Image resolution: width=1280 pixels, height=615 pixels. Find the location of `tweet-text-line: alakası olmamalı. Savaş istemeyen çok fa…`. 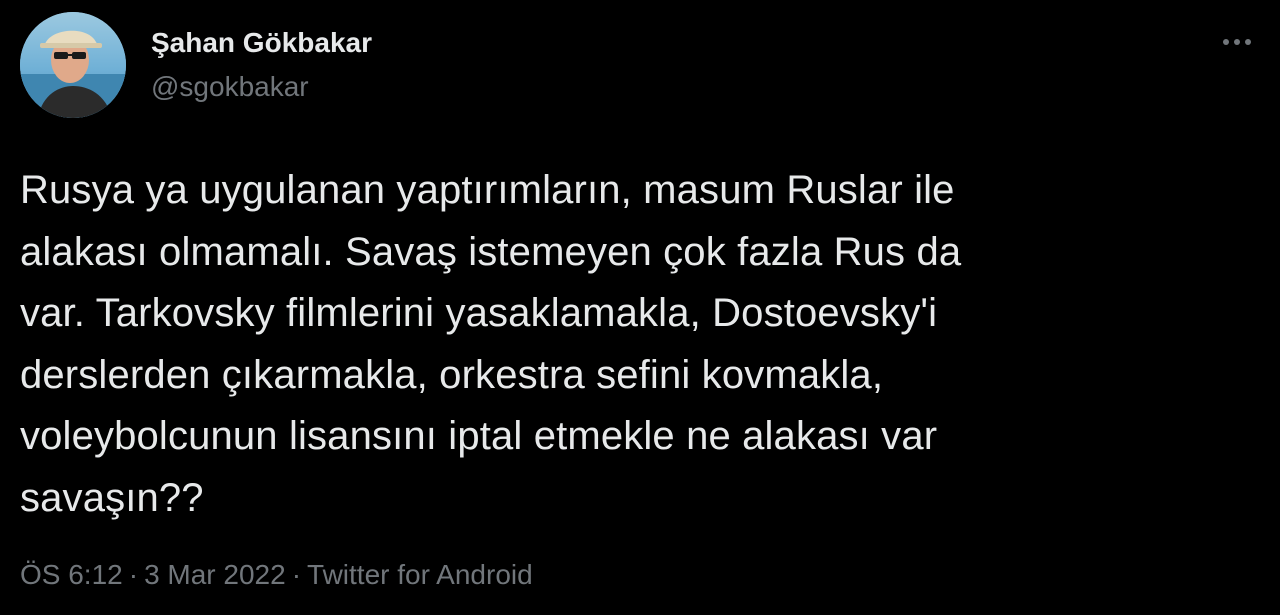

tweet-text-line: alakası olmamalı. Savaş istemeyen çok fa… is located at coordinates (491, 251).